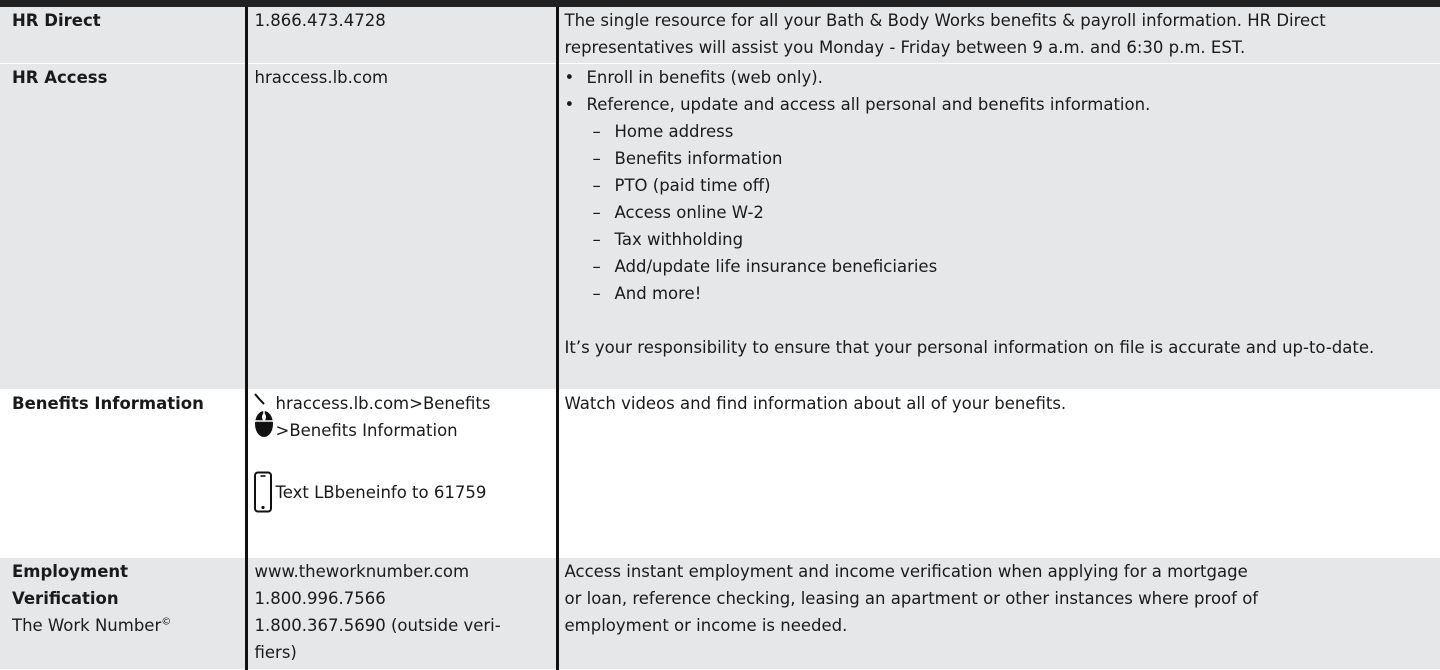 The image size is (1440, 670). I want to click on phone-number: 1.800.367.5690 (outside veri-, so click(405, 625).